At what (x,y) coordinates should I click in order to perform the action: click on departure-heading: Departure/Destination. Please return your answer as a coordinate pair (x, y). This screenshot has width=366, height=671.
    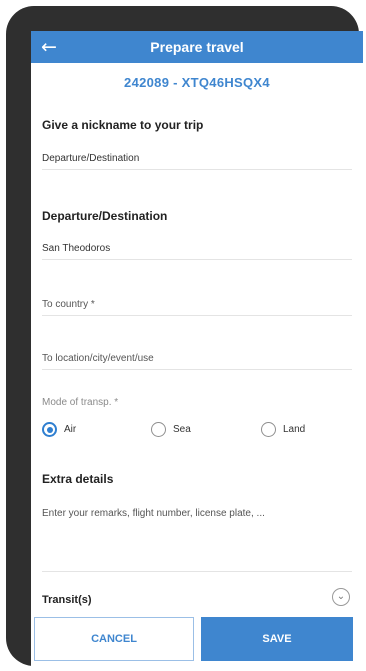
    Looking at the image, I should click on (105, 216).